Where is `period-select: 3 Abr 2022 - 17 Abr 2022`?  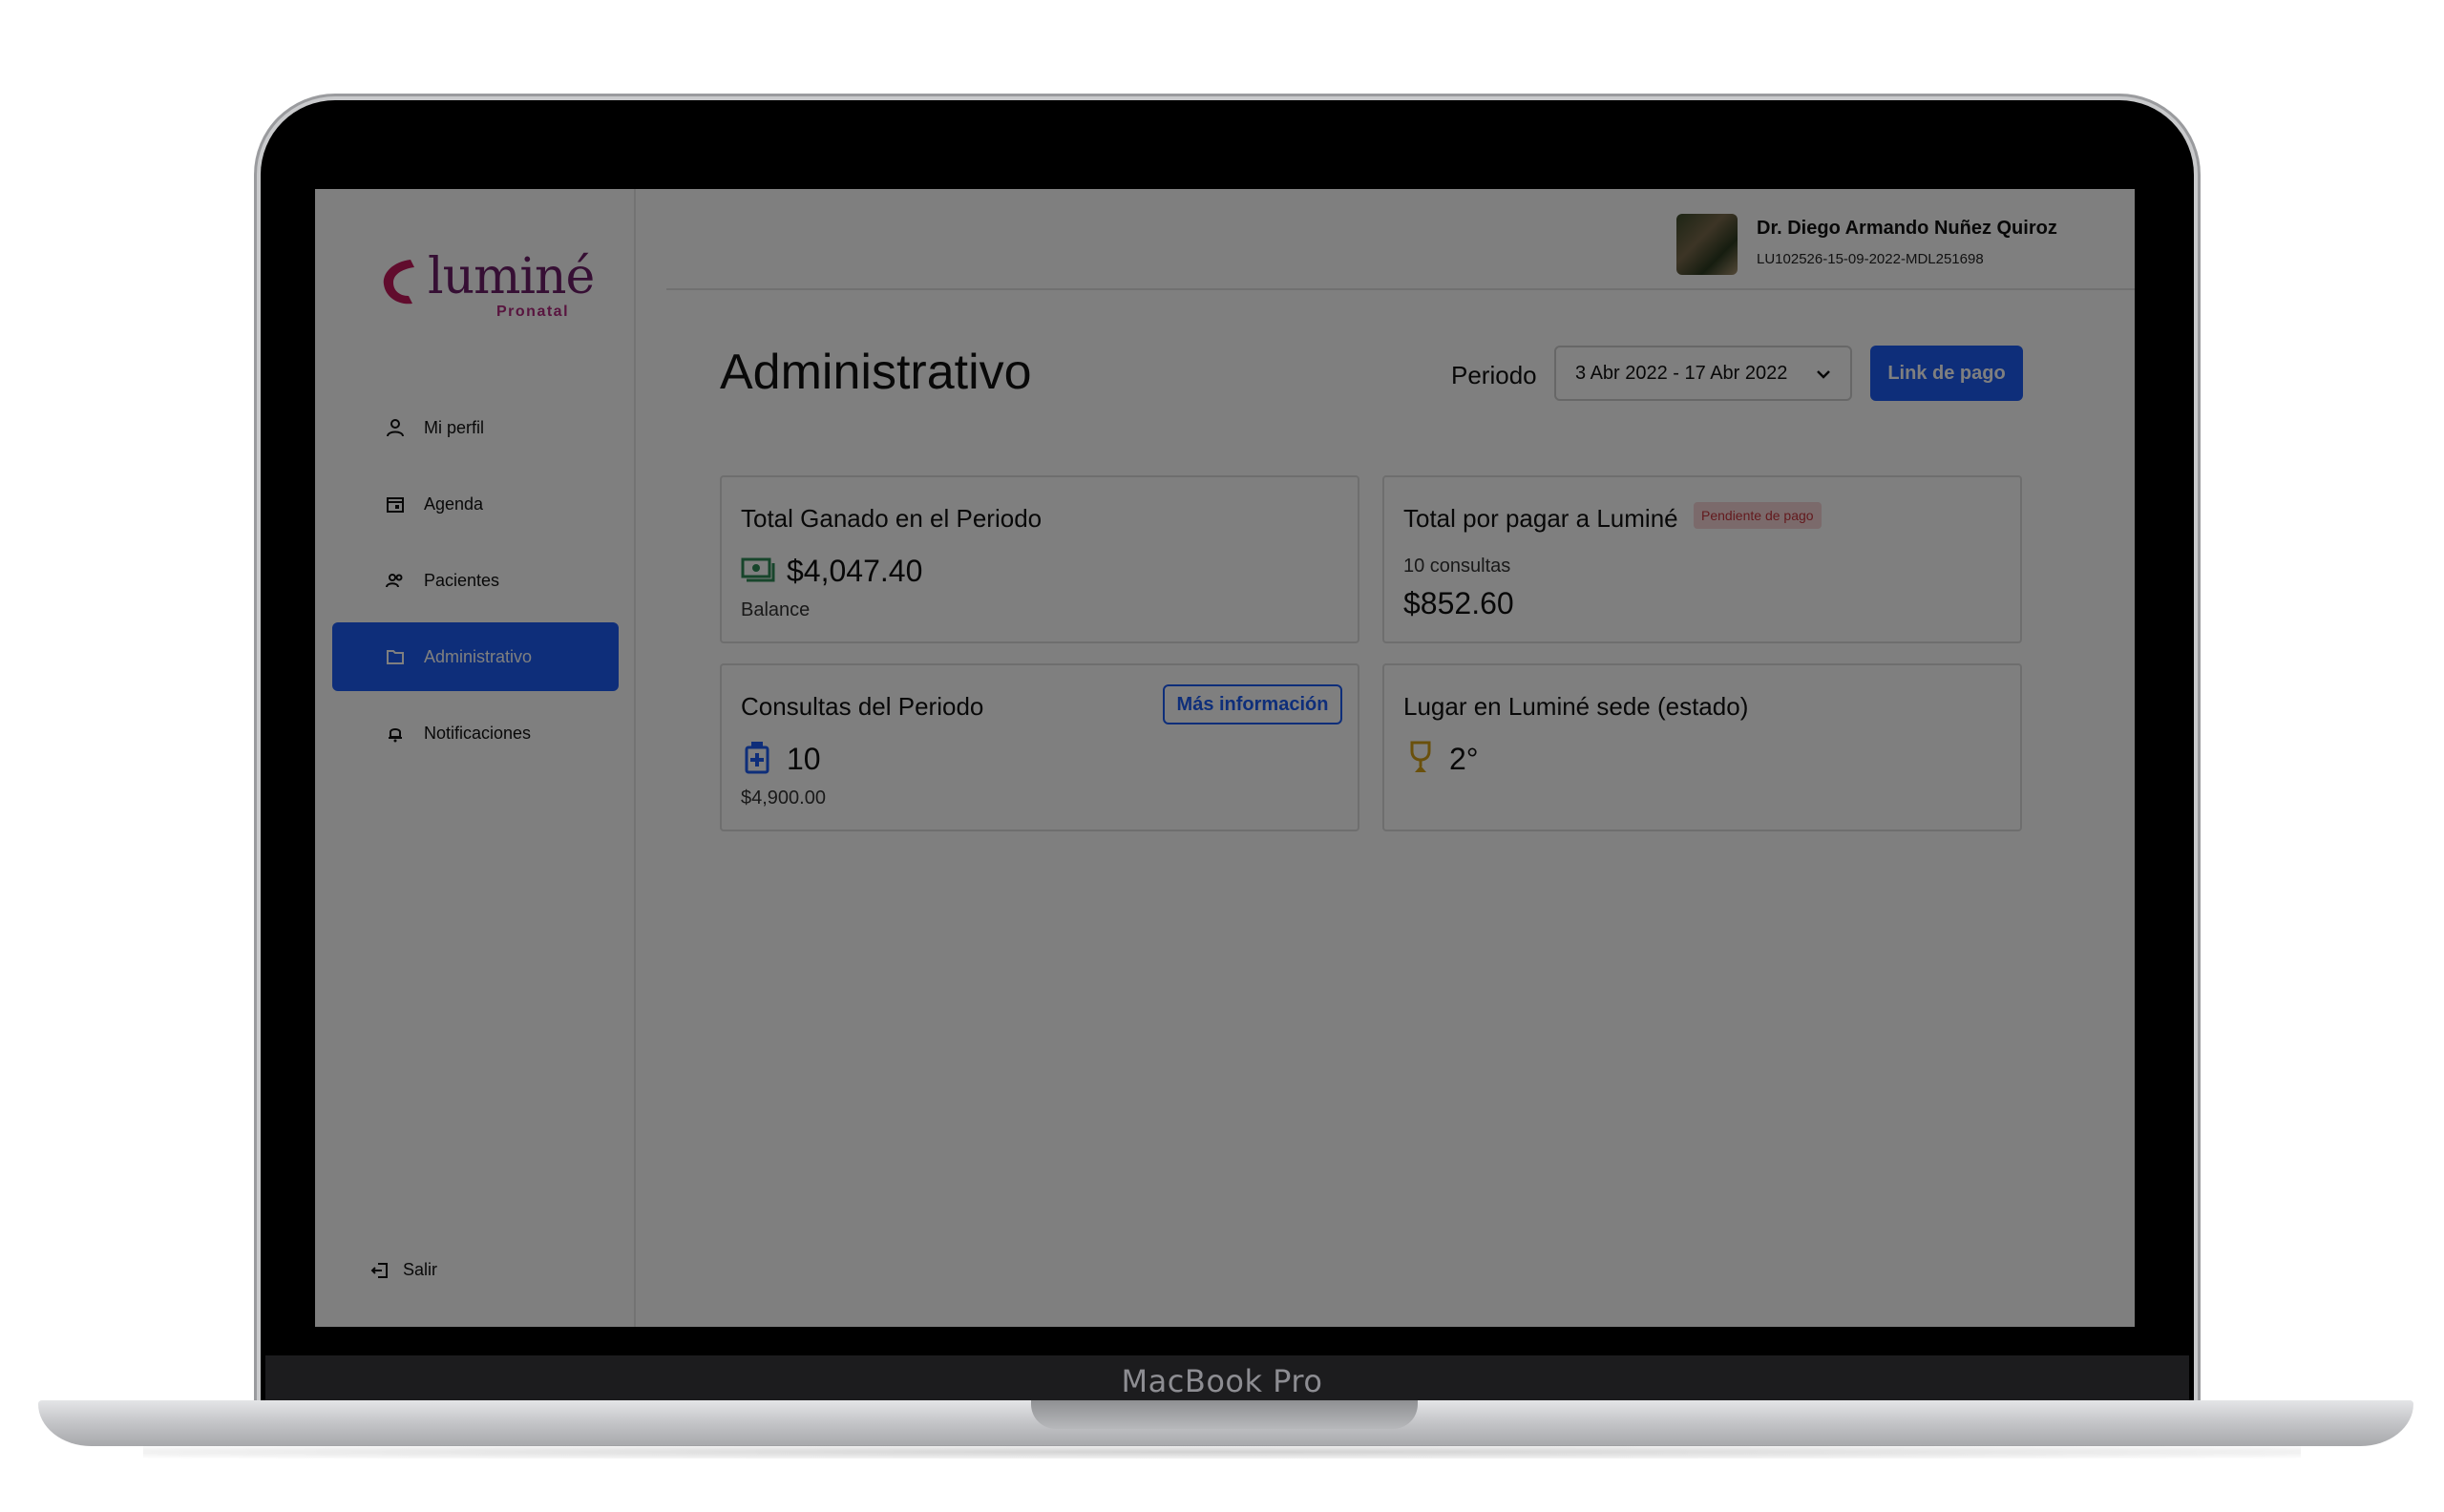 period-select: 3 Abr 2022 - 17 Abr 2022 is located at coordinates (1703, 373).